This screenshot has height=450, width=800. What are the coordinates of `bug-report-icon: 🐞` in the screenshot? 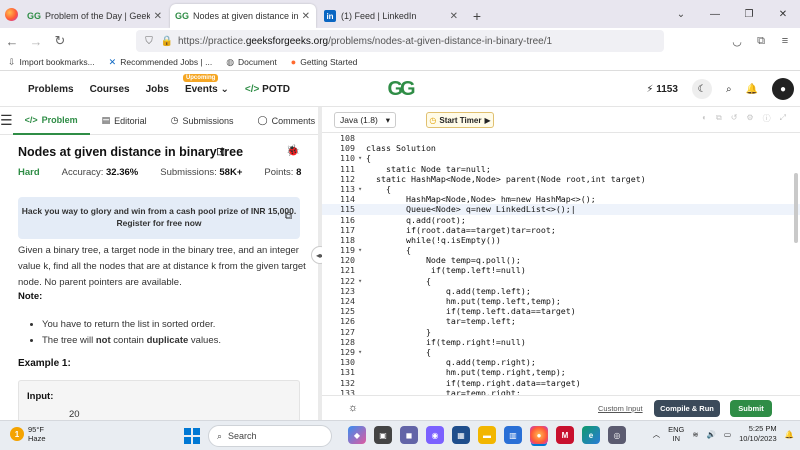 It's located at (293, 150).